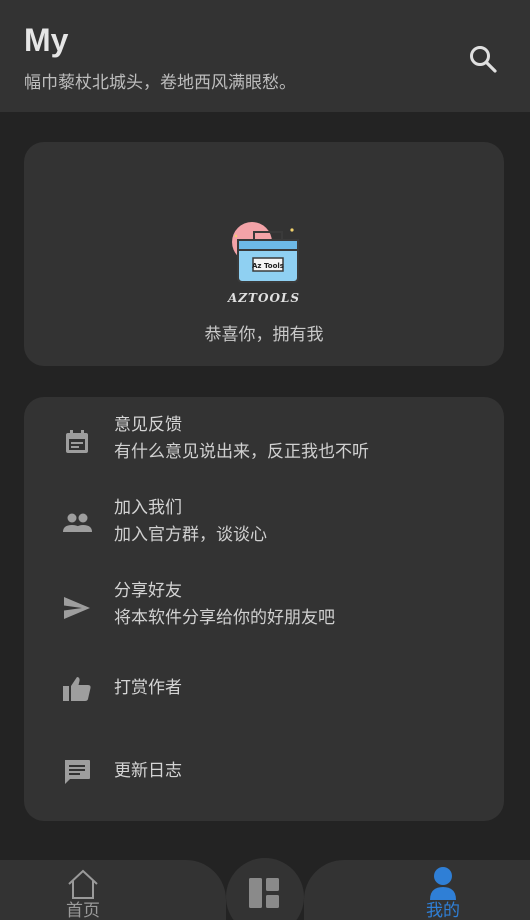 This screenshot has height=920, width=530. I want to click on nav-center-button, so click(265, 889).